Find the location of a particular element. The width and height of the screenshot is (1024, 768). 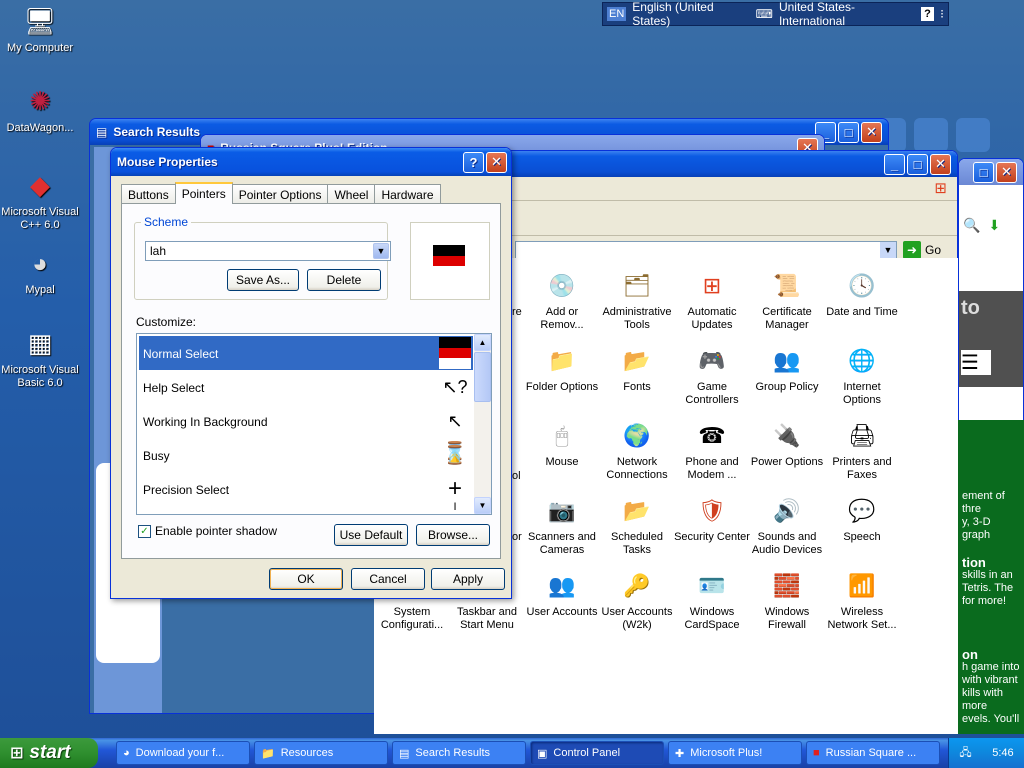

pointer-row-busy: Busy ⌛ is located at coordinates (306, 455).